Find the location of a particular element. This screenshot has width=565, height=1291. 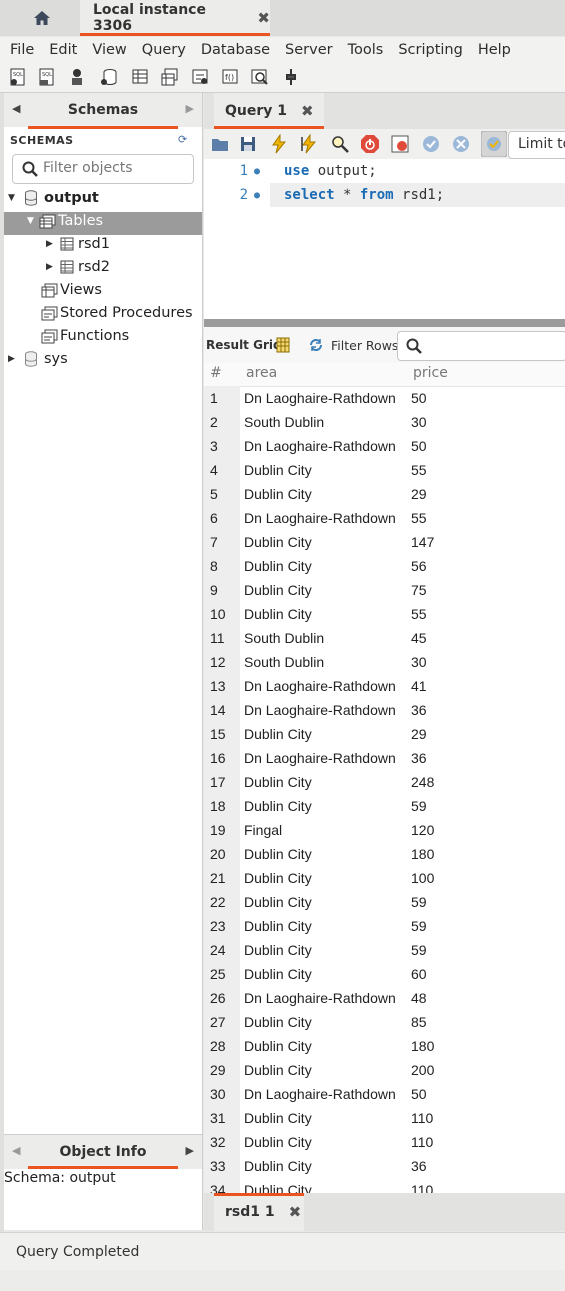

table-row: 3 Dn Laoghaire-Rathdown 50 is located at coordinates (384, 446).